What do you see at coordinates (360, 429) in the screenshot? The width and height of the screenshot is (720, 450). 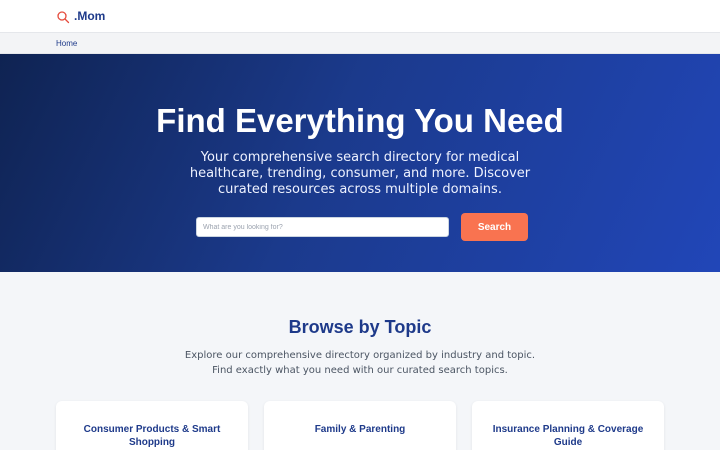 I see `topic-card-title: Family & Parenting` at bounding box center [360, 429].